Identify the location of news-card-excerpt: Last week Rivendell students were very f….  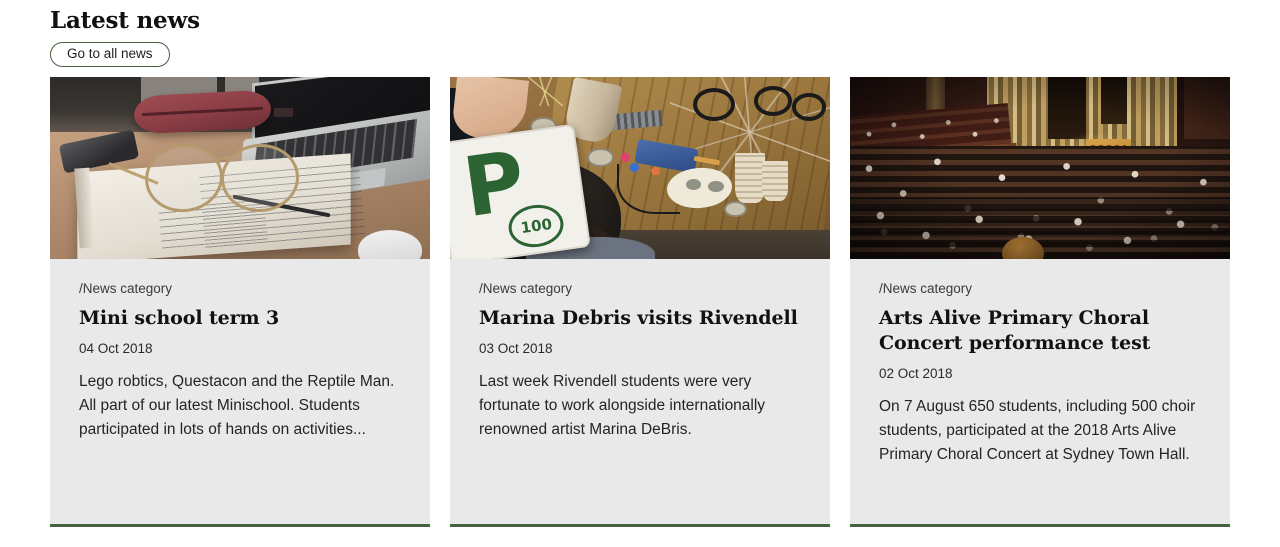
(622, 405).